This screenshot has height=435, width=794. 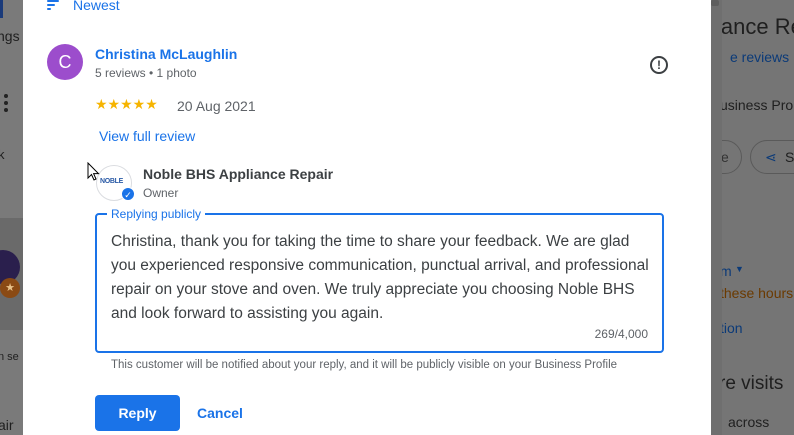 What do you see at coordinates (758, 26) in the screenshot?
I see `background-title: iance Re` at bounding box center [758, 26].